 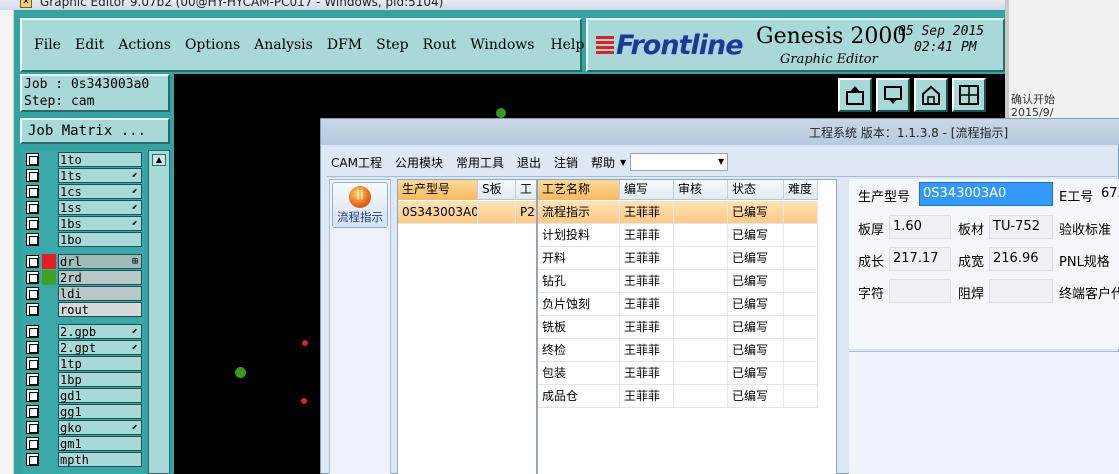 What do you see at coordinates (678, 373) in the screenshot?
I see `table-row: 包装 王菲菲 已编写` at bounding box center [678, 373].